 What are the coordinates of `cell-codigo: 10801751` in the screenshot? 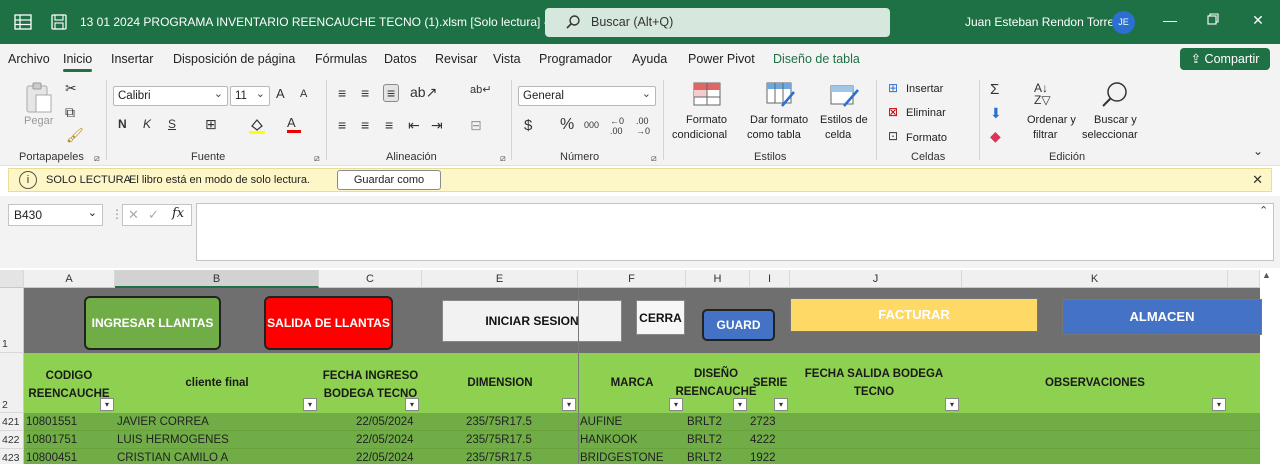 It's located at (51, 440).